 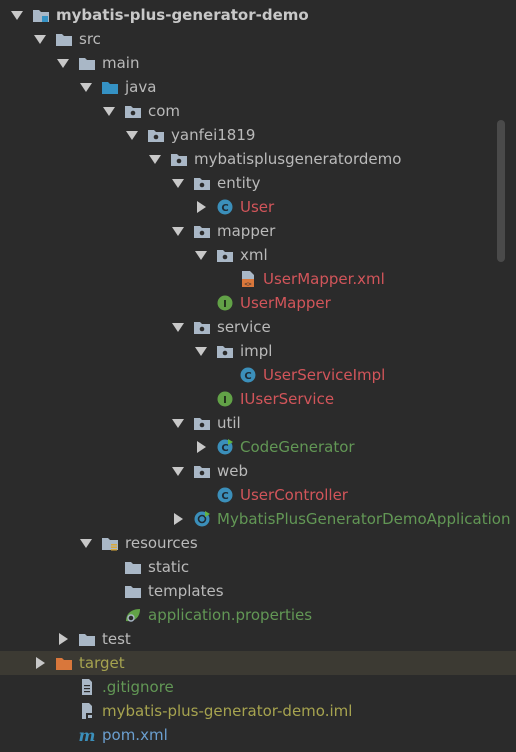 What do you see at coordinates (169, 567) in the screenshot?
I see `tree-item-label: static` at bounding box center [169, 567].